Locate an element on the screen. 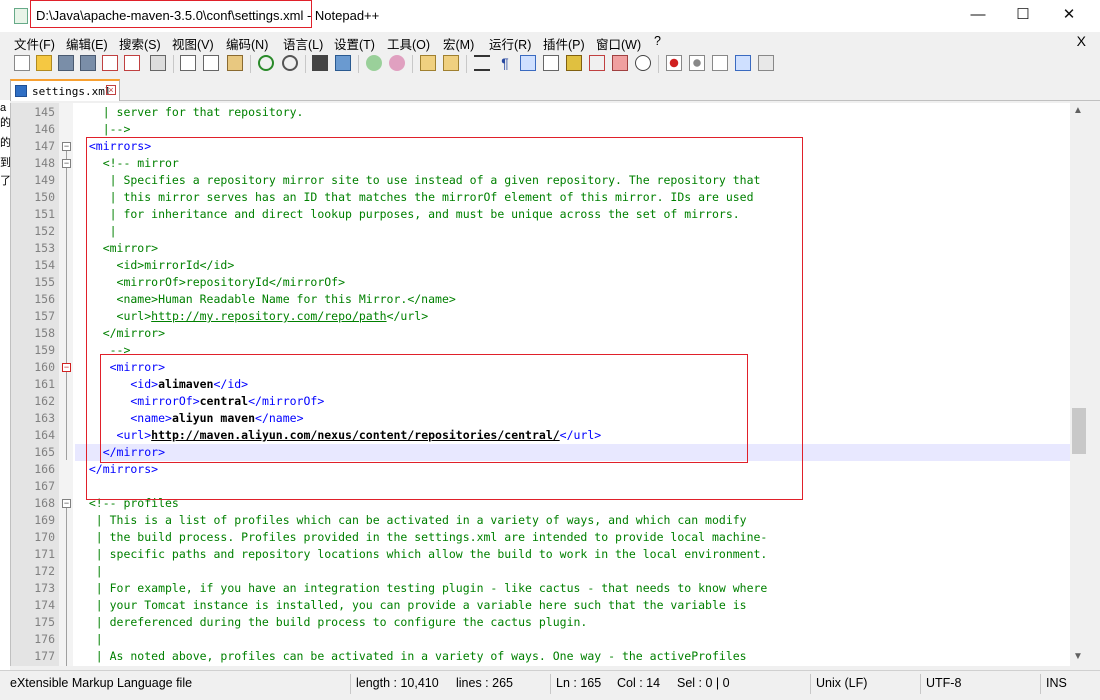  undo-icon is located at coordinates (266, 63).